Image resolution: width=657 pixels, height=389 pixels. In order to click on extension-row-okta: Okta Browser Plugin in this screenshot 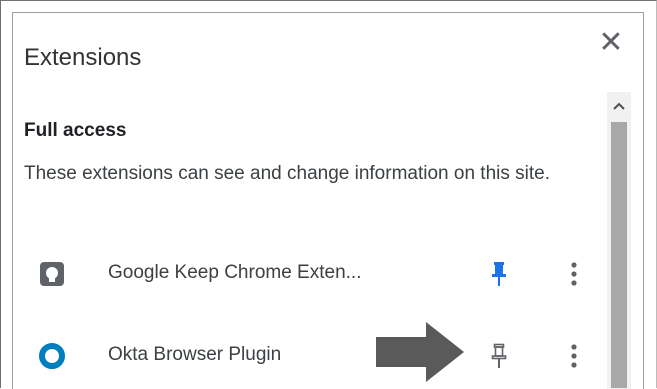, I will do `click(309, 356)`.